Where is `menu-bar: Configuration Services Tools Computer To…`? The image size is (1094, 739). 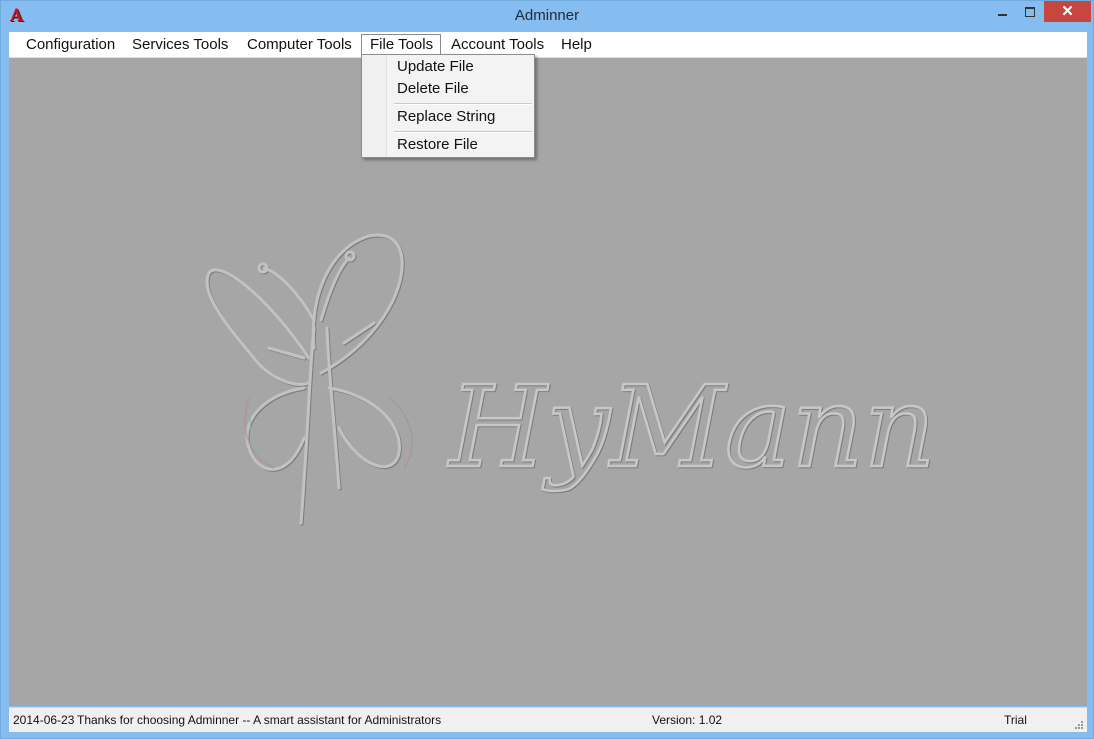
menu-bar: Configuration Services Tools Computer To… is located at coordinates (548, 45).